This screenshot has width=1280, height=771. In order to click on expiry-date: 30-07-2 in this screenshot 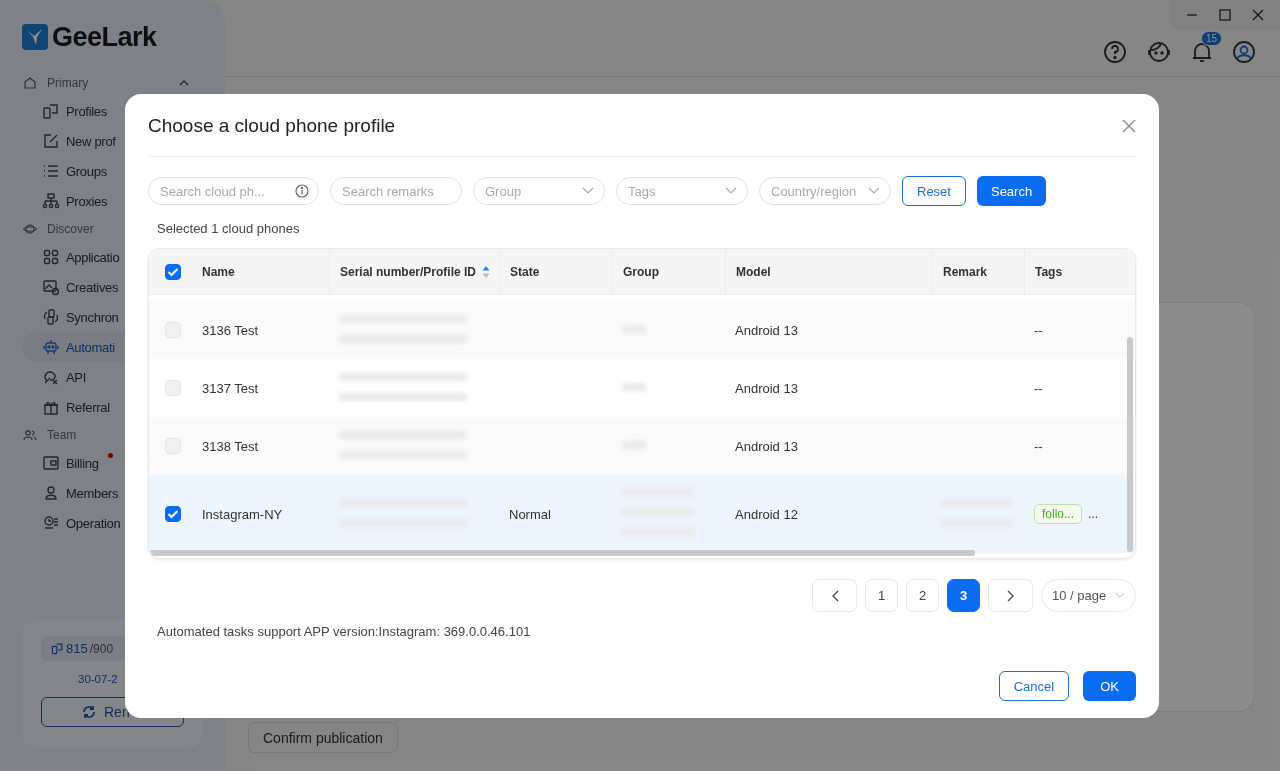, I will do `click(98, 679)`.